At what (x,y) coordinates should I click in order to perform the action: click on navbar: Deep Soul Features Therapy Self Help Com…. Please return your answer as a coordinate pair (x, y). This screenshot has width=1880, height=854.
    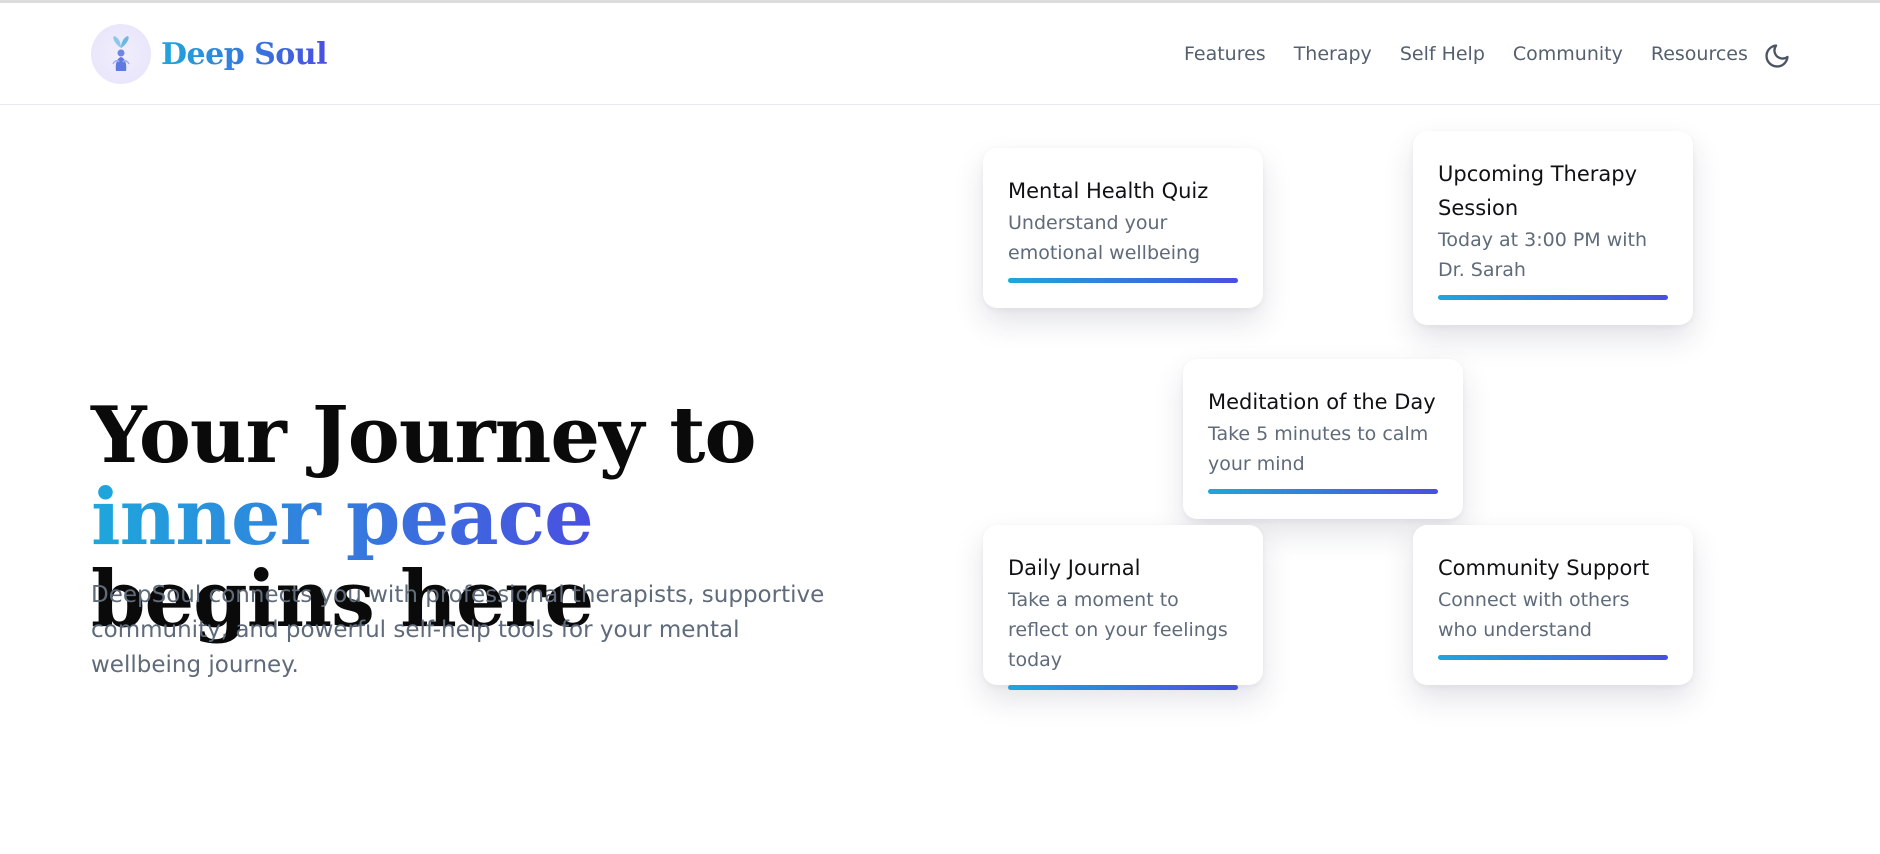
    Looking at the image, I should click on (940, 54).